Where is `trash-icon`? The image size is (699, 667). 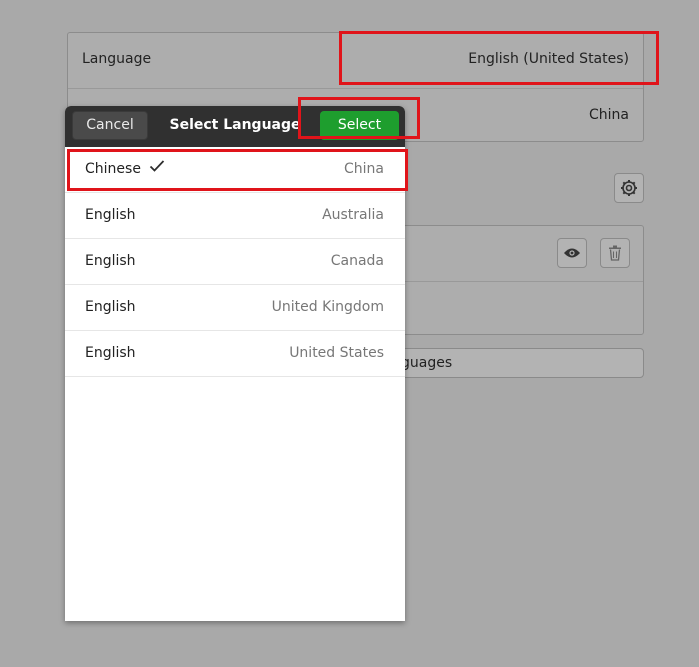 trash-icon is located at coordinates (615, 253).